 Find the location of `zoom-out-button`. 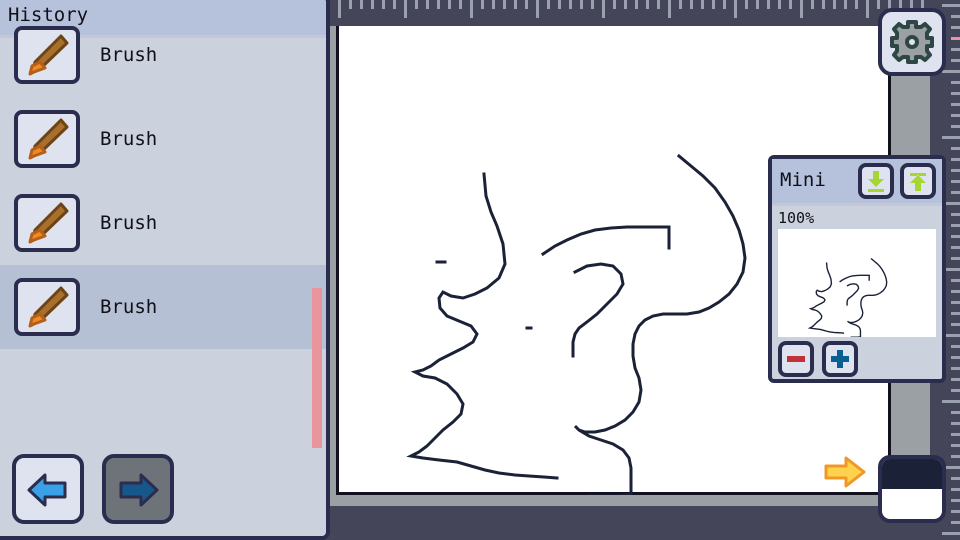

zoom-out-button is located at coordinates (796, 359).